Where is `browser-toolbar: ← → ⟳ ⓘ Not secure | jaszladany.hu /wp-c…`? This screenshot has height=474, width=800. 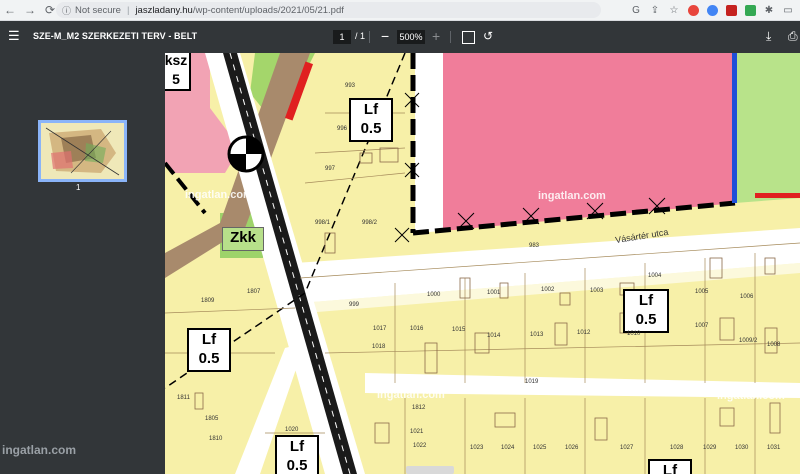
browser-toolbar: ← → ⟳ ⓘ Not secure | jaszladany.hu /wp-c… is located at coordinates (400, 10).